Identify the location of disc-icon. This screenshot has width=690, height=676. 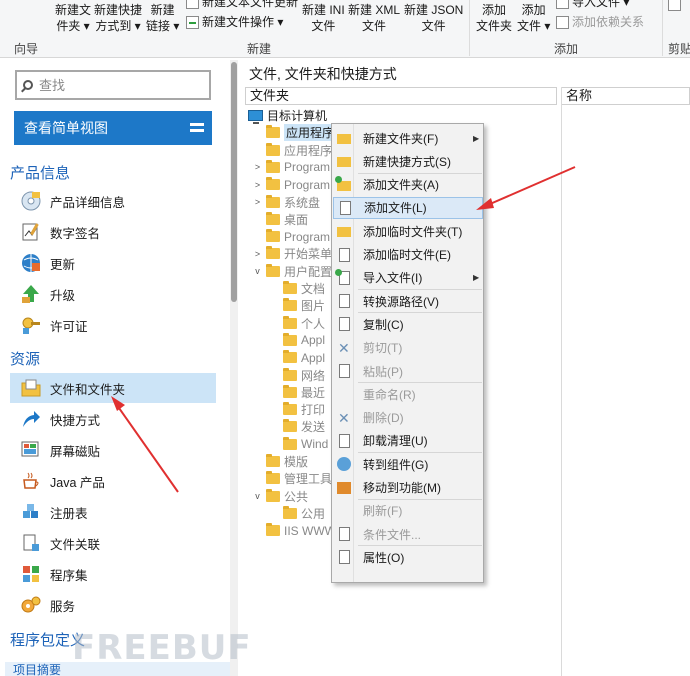
(31, 201).